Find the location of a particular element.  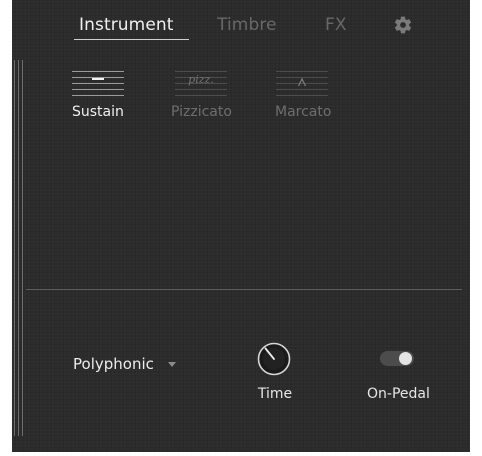

on-pedal-label: On-Pedal is located at coordinates (398, 394).